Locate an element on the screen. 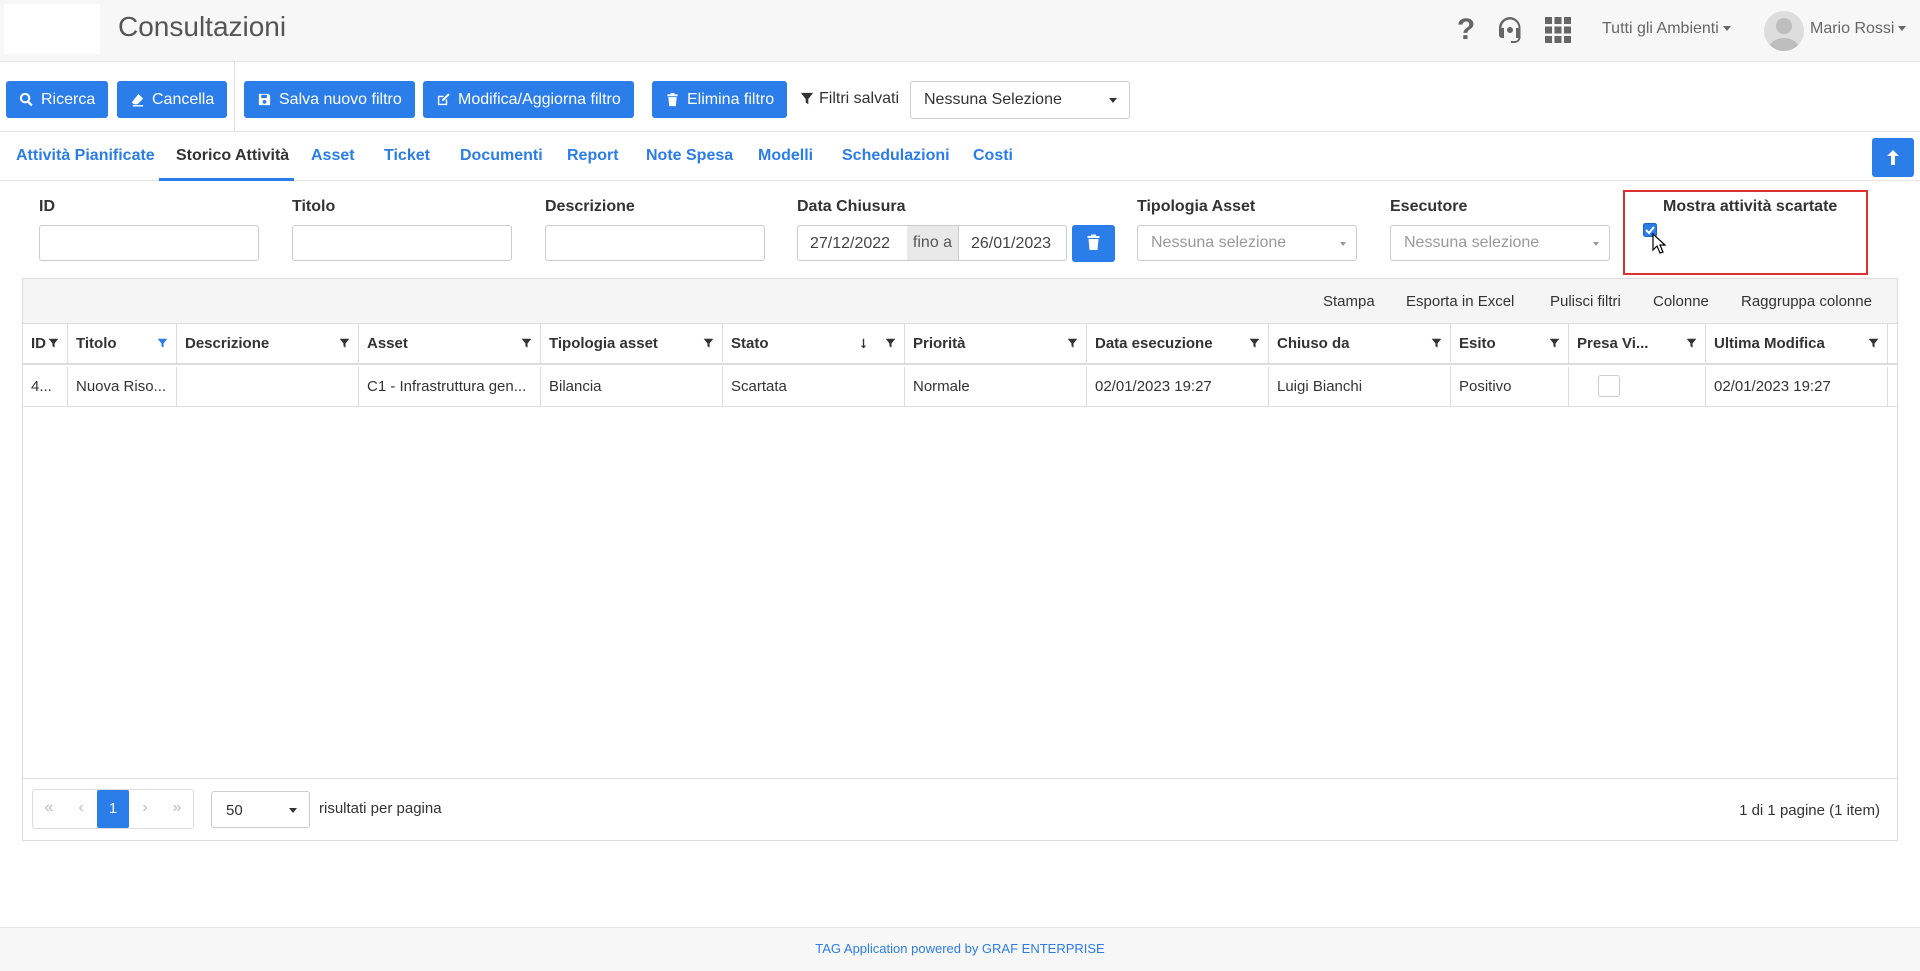 The height and width of the screenshot is (971, 1920). first-page-icon: « is located at coordinates (49, 809).